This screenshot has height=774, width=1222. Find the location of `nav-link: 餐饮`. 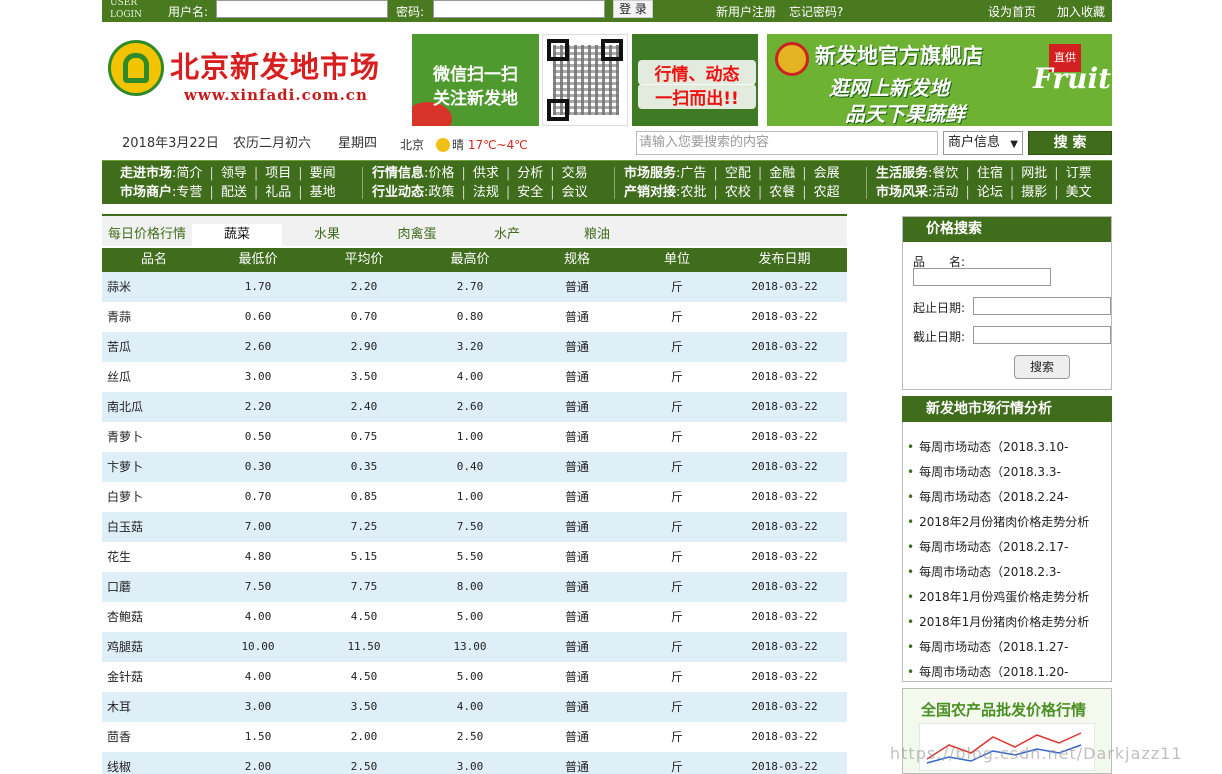

nav-link: 餐饮 is located at coordinates (945, 173).